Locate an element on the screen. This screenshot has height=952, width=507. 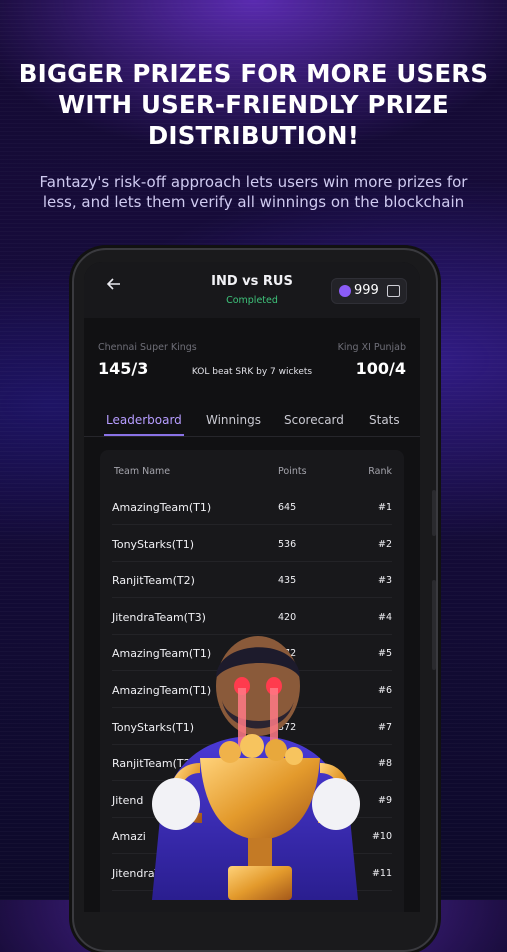
team-name-cell: TonyStarks(T1) is located at coordinates (153, 544).